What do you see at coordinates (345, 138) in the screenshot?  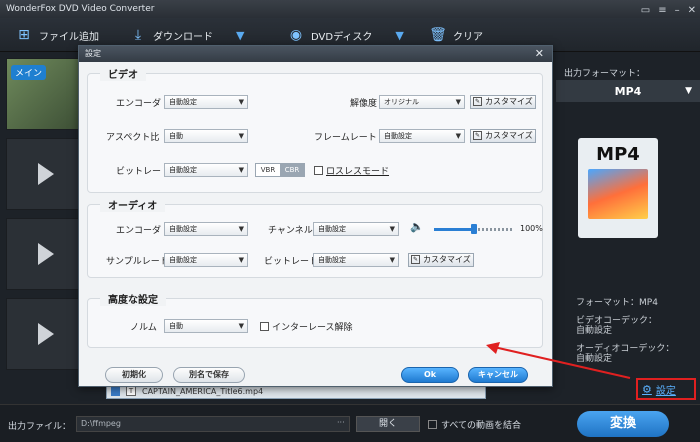 I see `framerate-label: フレームレート` at bounding box center [345, 138].